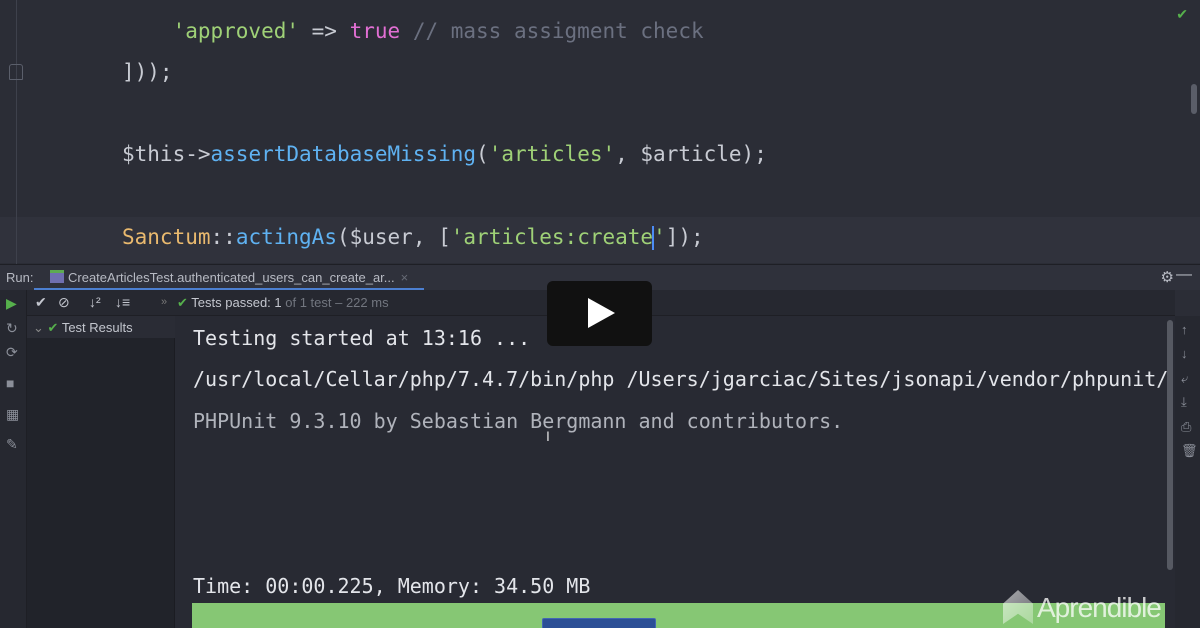 Image resolution: width=1200 pixels, height=628 pixels. I want to click on editor-scrollbar, so click(1194, 99).